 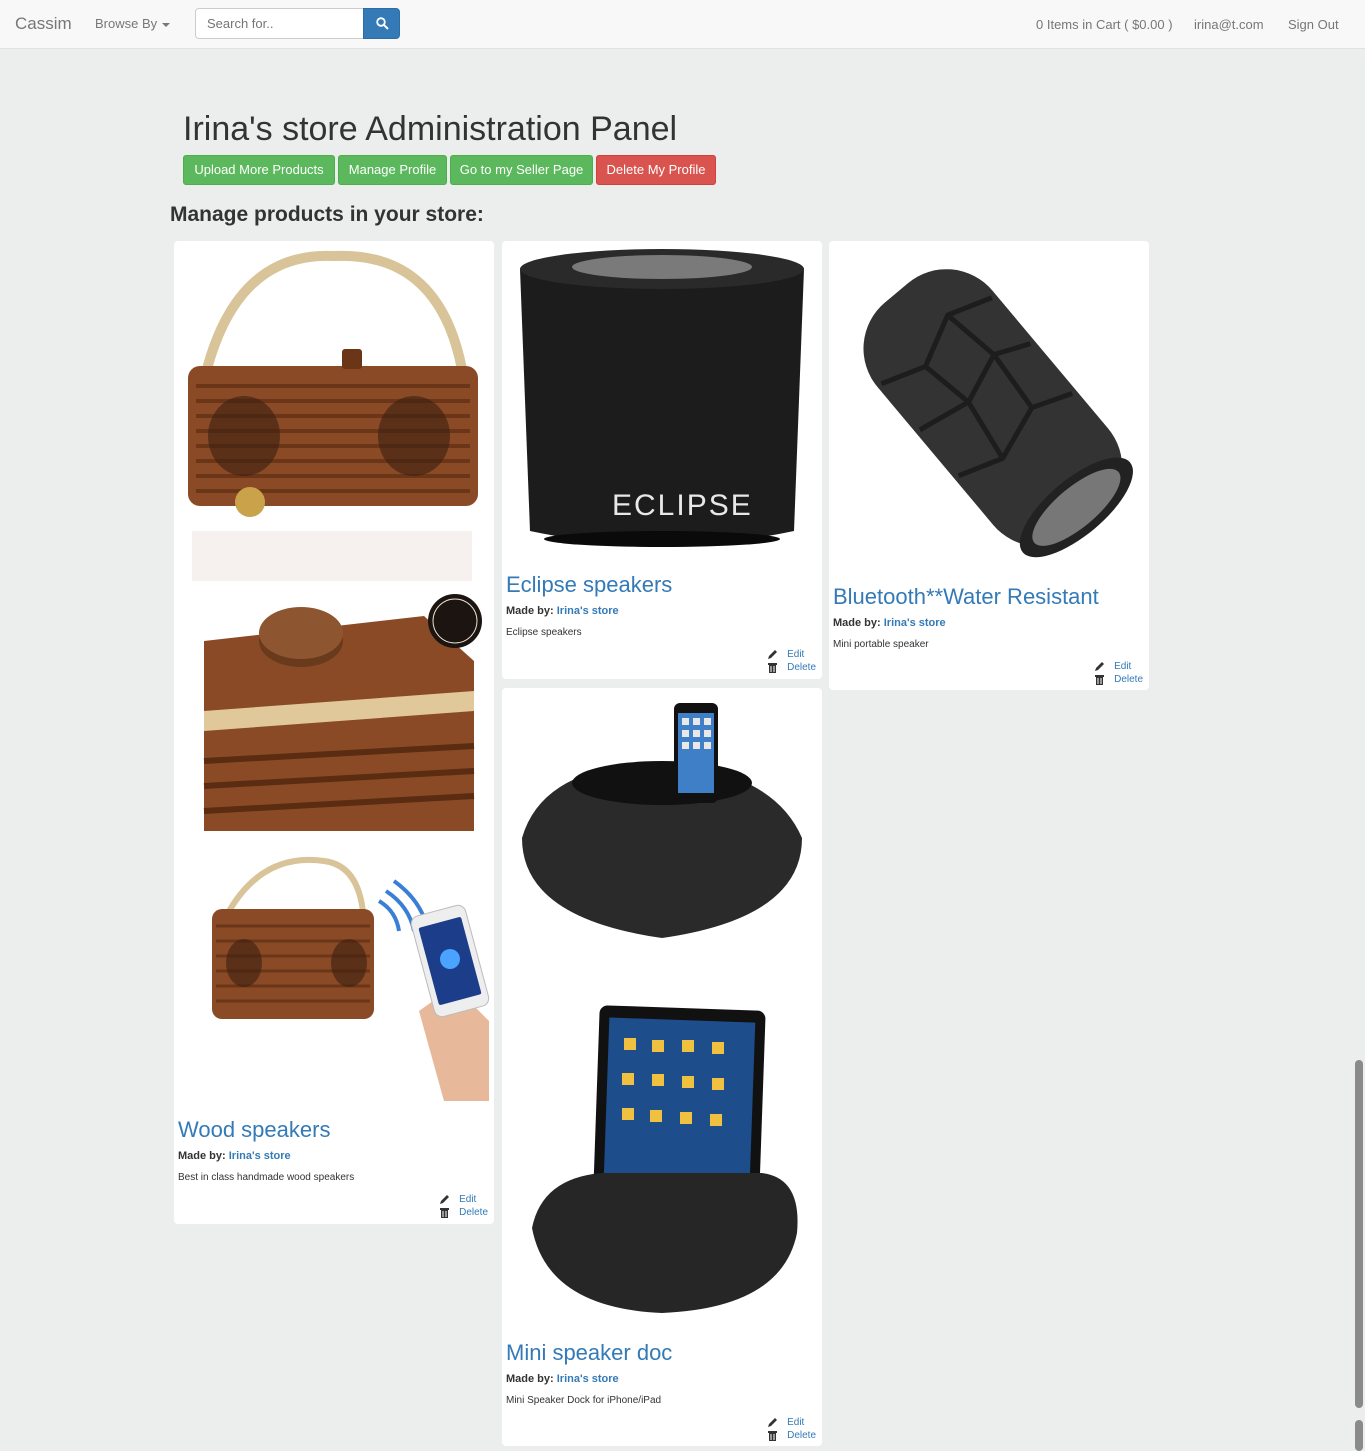 What do you see at coordinates (392, 170) in the screenshot?
I see `manage-profile-button: Manage Profile` at bounding box center [392, 170].